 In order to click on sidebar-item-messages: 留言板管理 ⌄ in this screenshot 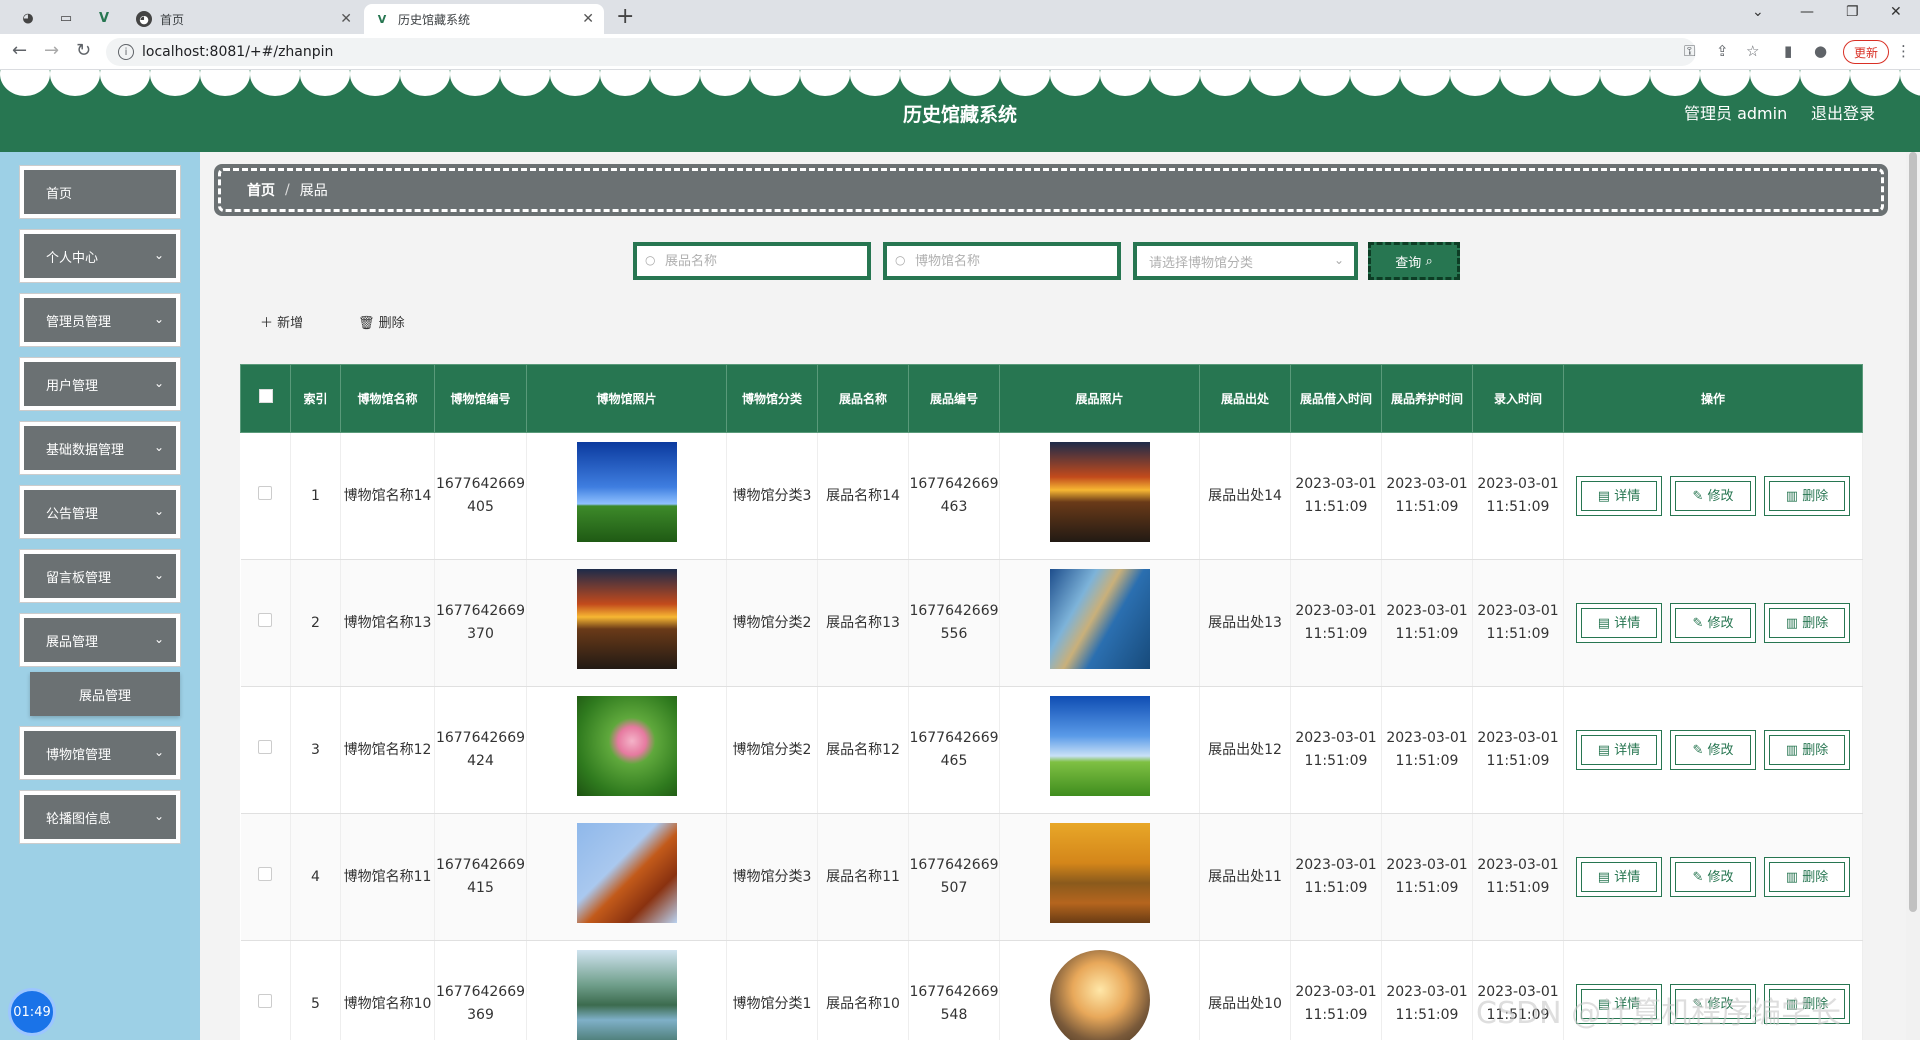, I will do `click(100, 576)`.